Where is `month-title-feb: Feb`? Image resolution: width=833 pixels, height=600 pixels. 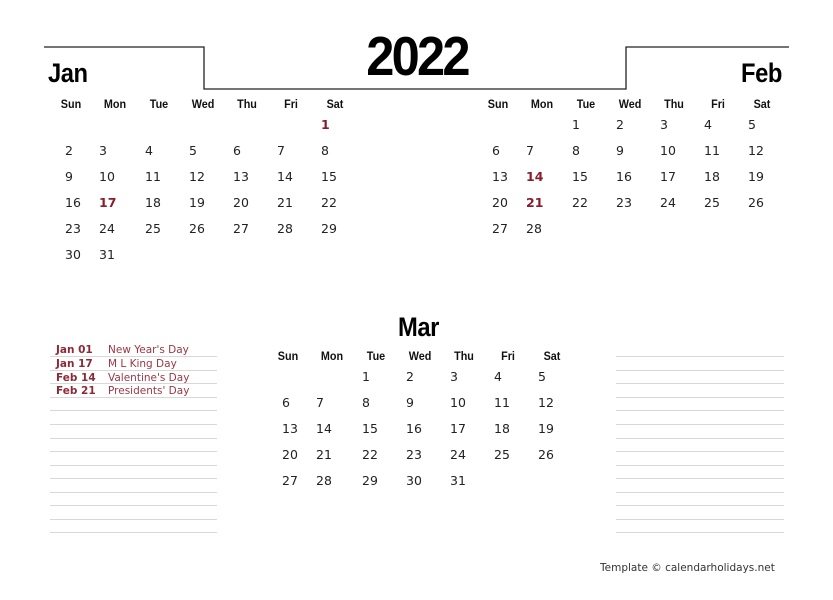
month-title-feb: Feb is located at coordinates (761, 73).